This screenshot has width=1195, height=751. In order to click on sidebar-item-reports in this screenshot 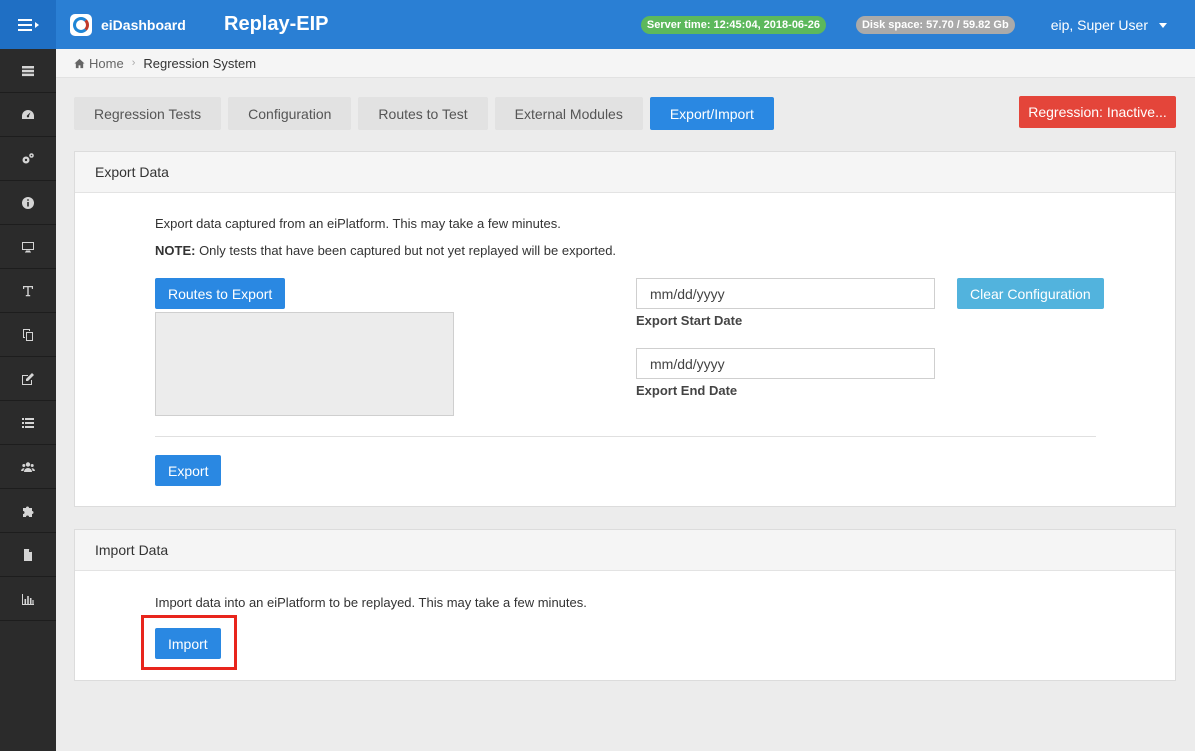, I will do `click(28, 599)`.